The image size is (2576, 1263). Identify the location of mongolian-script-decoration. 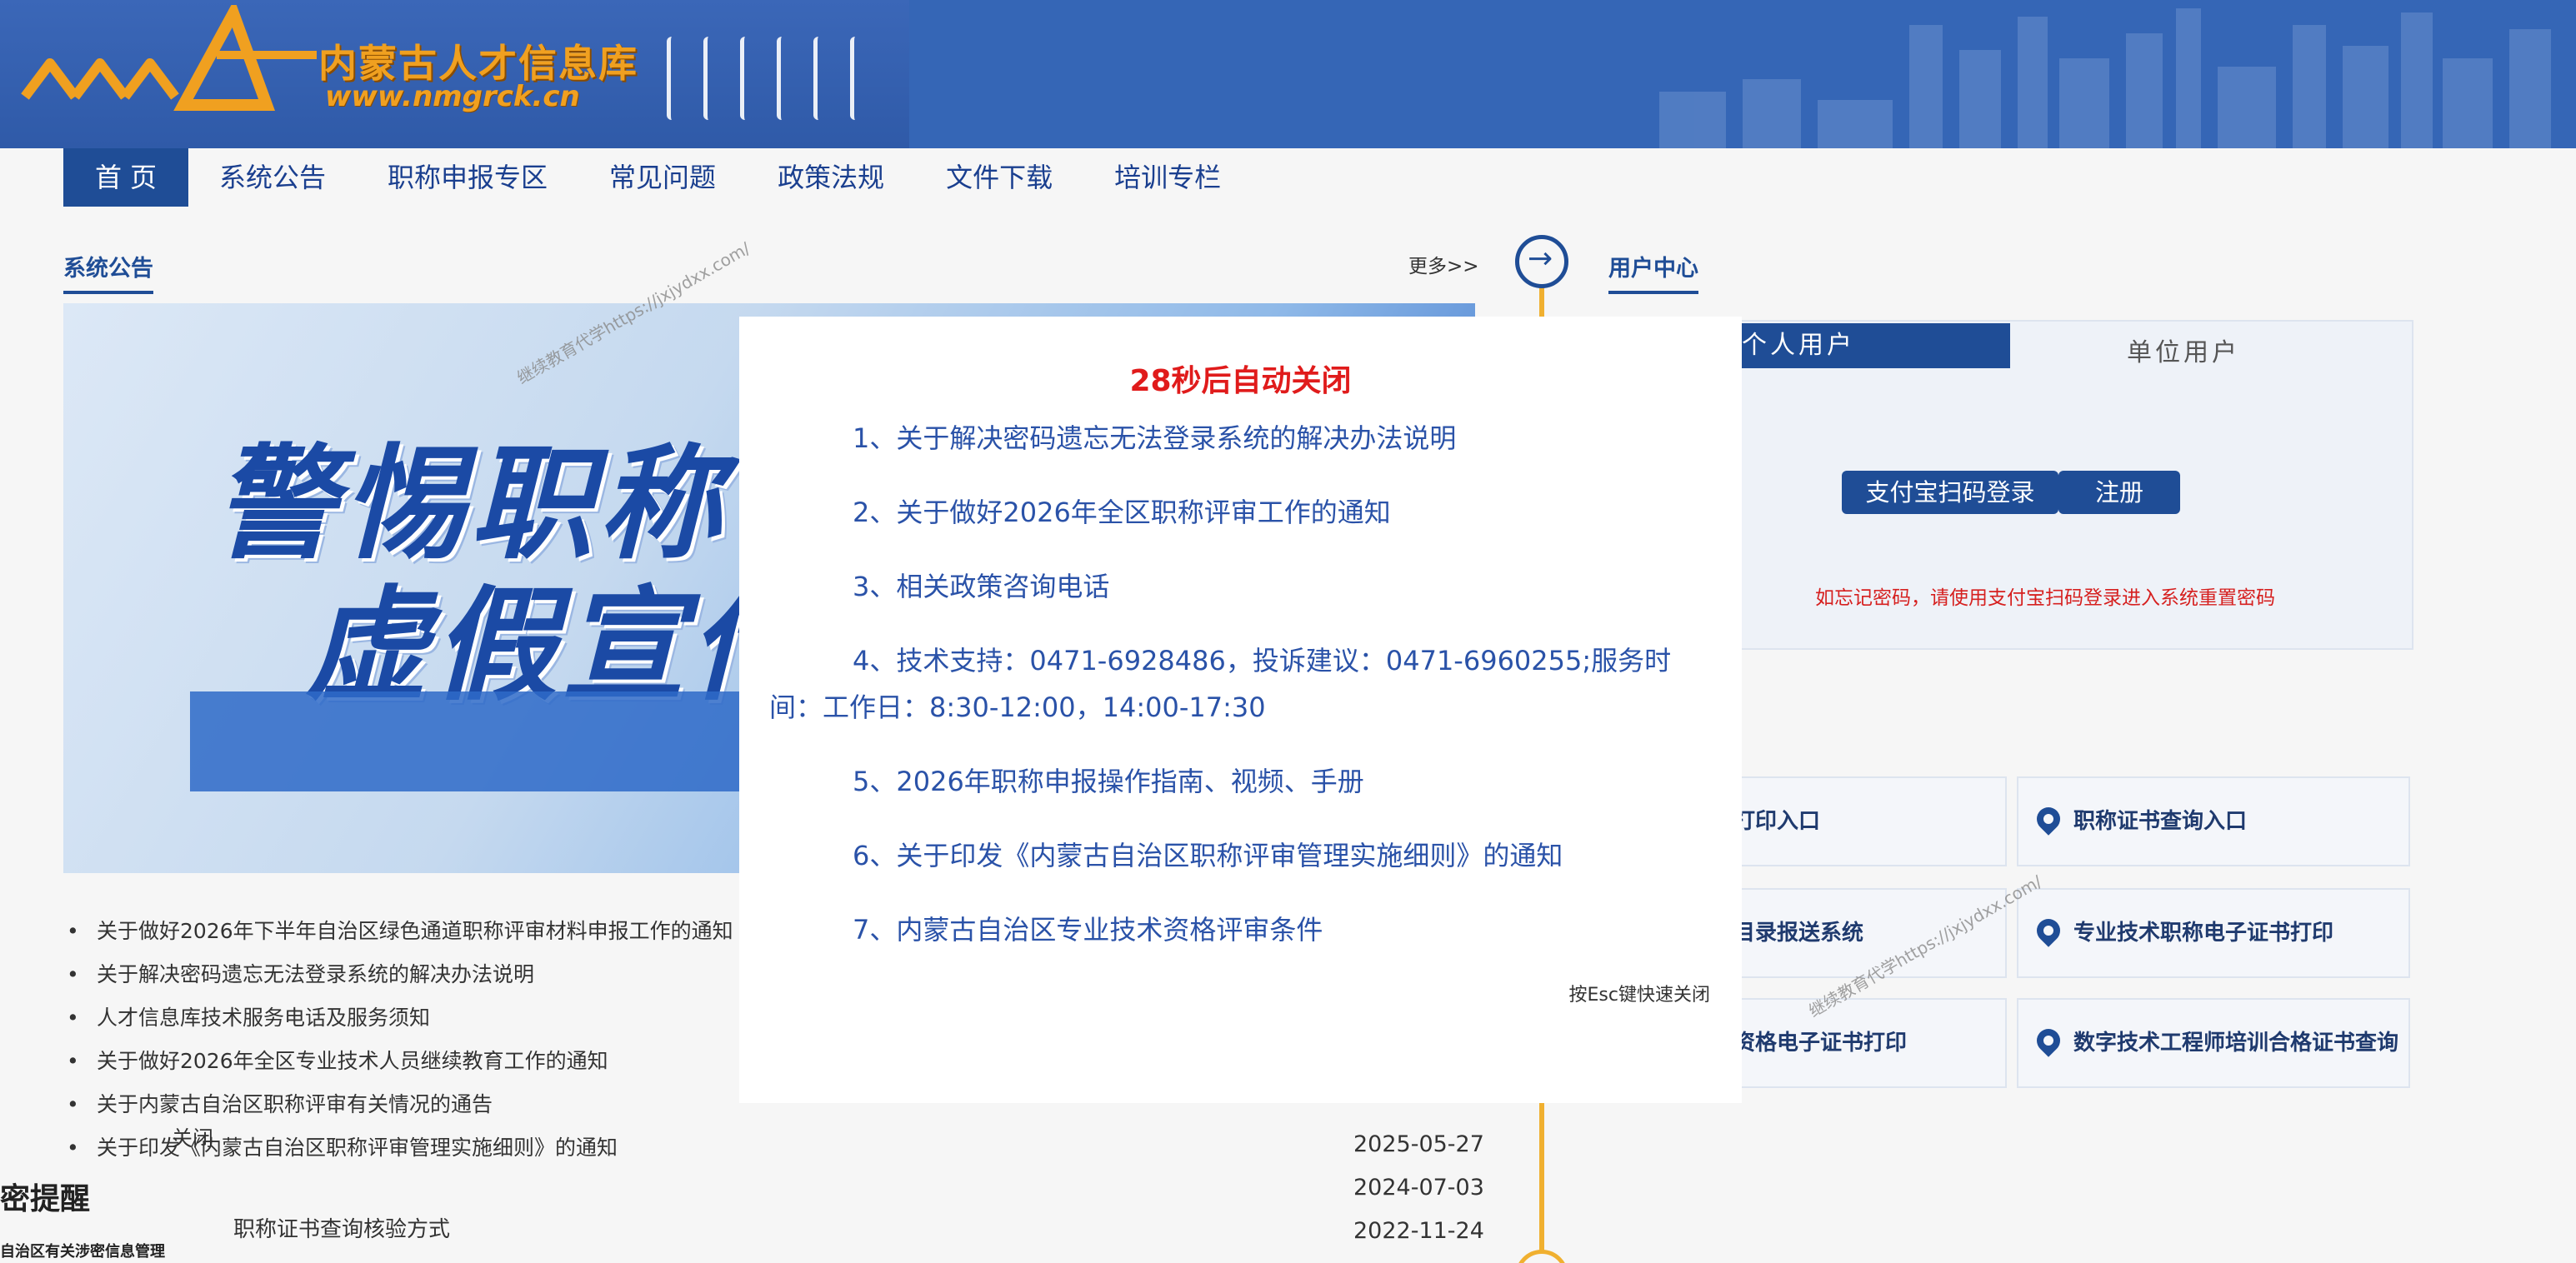
(765, 82).